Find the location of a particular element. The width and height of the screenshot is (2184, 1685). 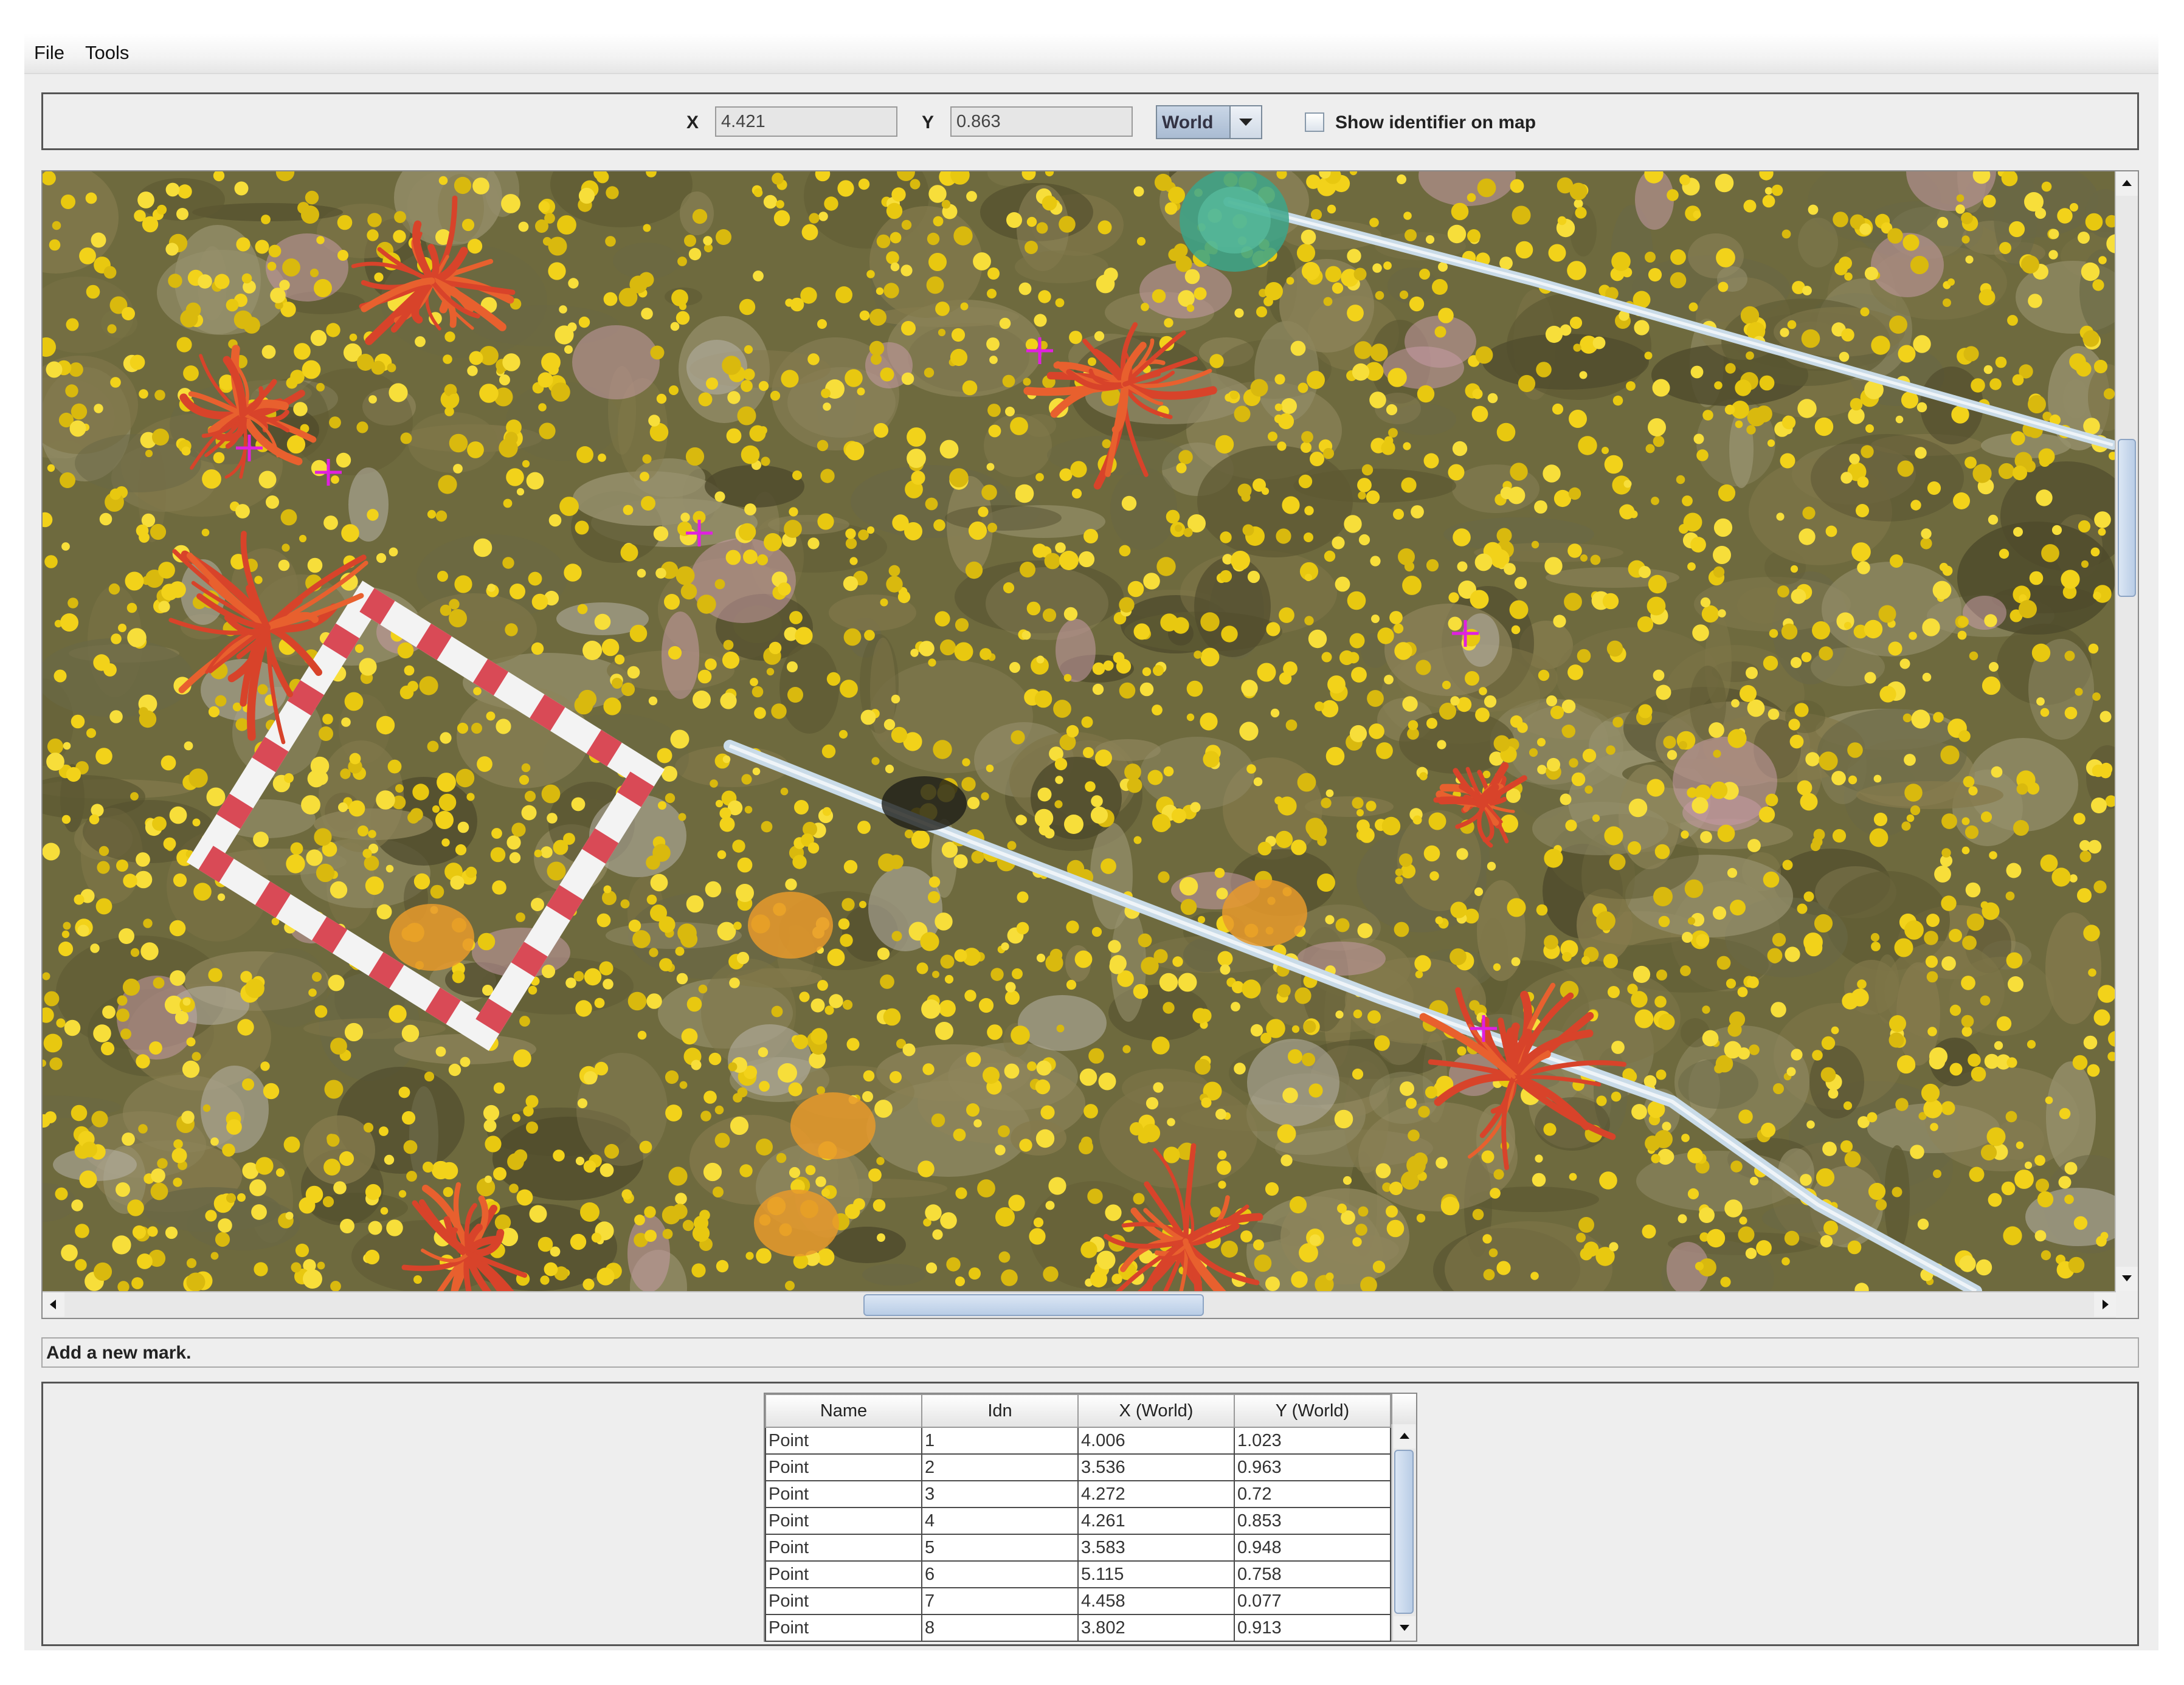

cell-y-world: 0.758 is located at coordinates (1312, 1574).